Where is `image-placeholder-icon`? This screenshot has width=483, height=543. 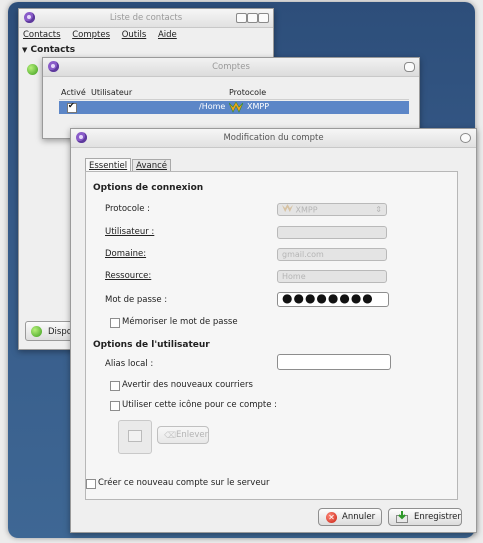
image-placeholder-icon is located at coordinates (135, 436).